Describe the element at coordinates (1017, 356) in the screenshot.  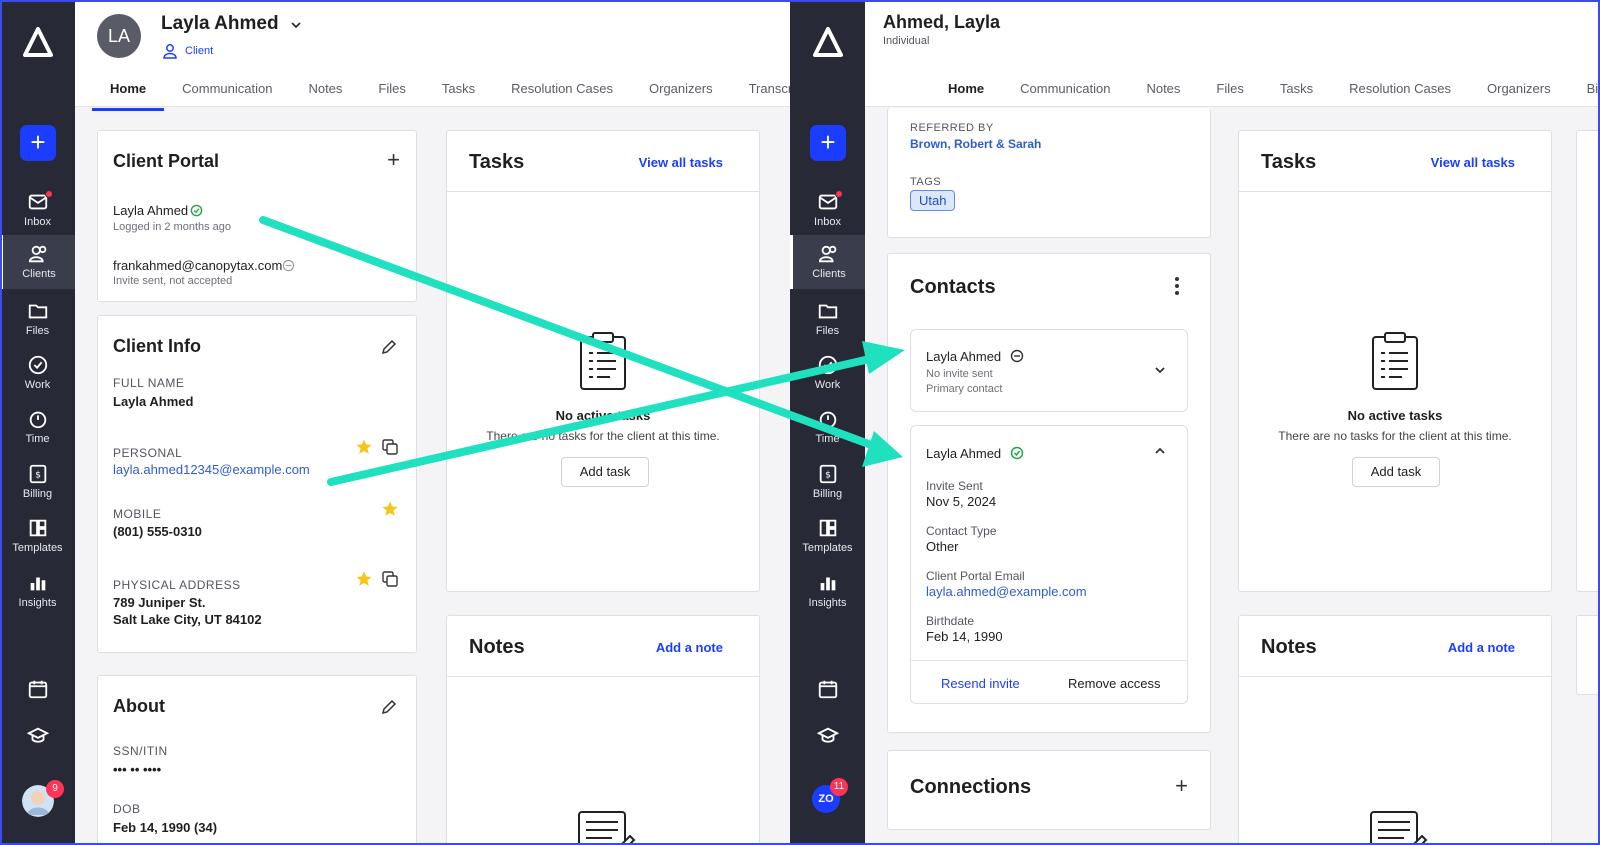
I see `no-invite-icon` at that location.